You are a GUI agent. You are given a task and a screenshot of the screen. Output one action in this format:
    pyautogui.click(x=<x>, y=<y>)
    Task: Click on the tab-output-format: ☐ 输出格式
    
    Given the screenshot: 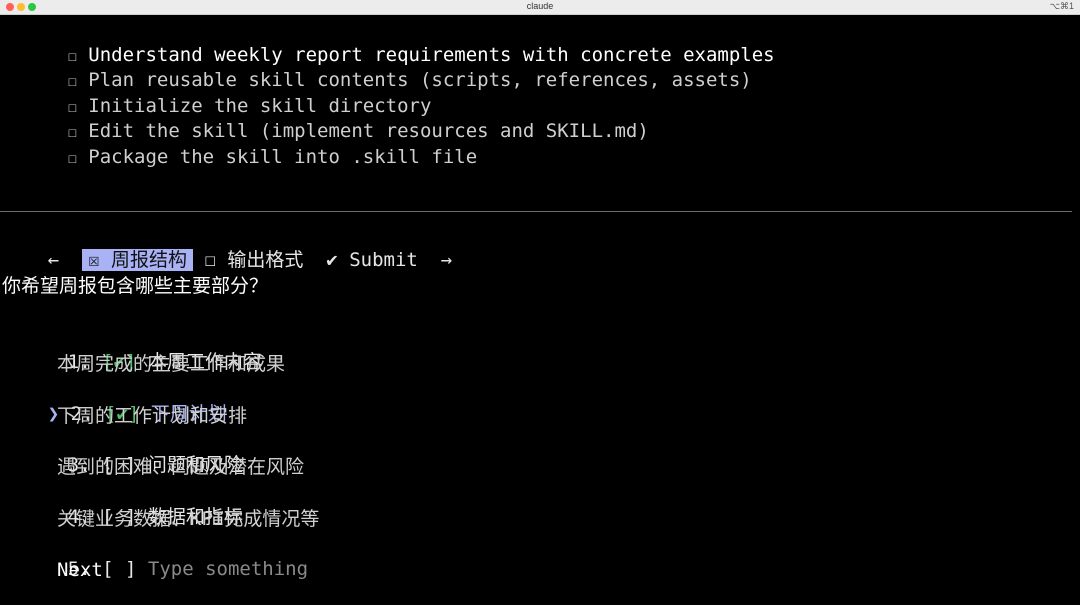 What is the action you would take?
    pyautogui.click(x=253, y=260)
    